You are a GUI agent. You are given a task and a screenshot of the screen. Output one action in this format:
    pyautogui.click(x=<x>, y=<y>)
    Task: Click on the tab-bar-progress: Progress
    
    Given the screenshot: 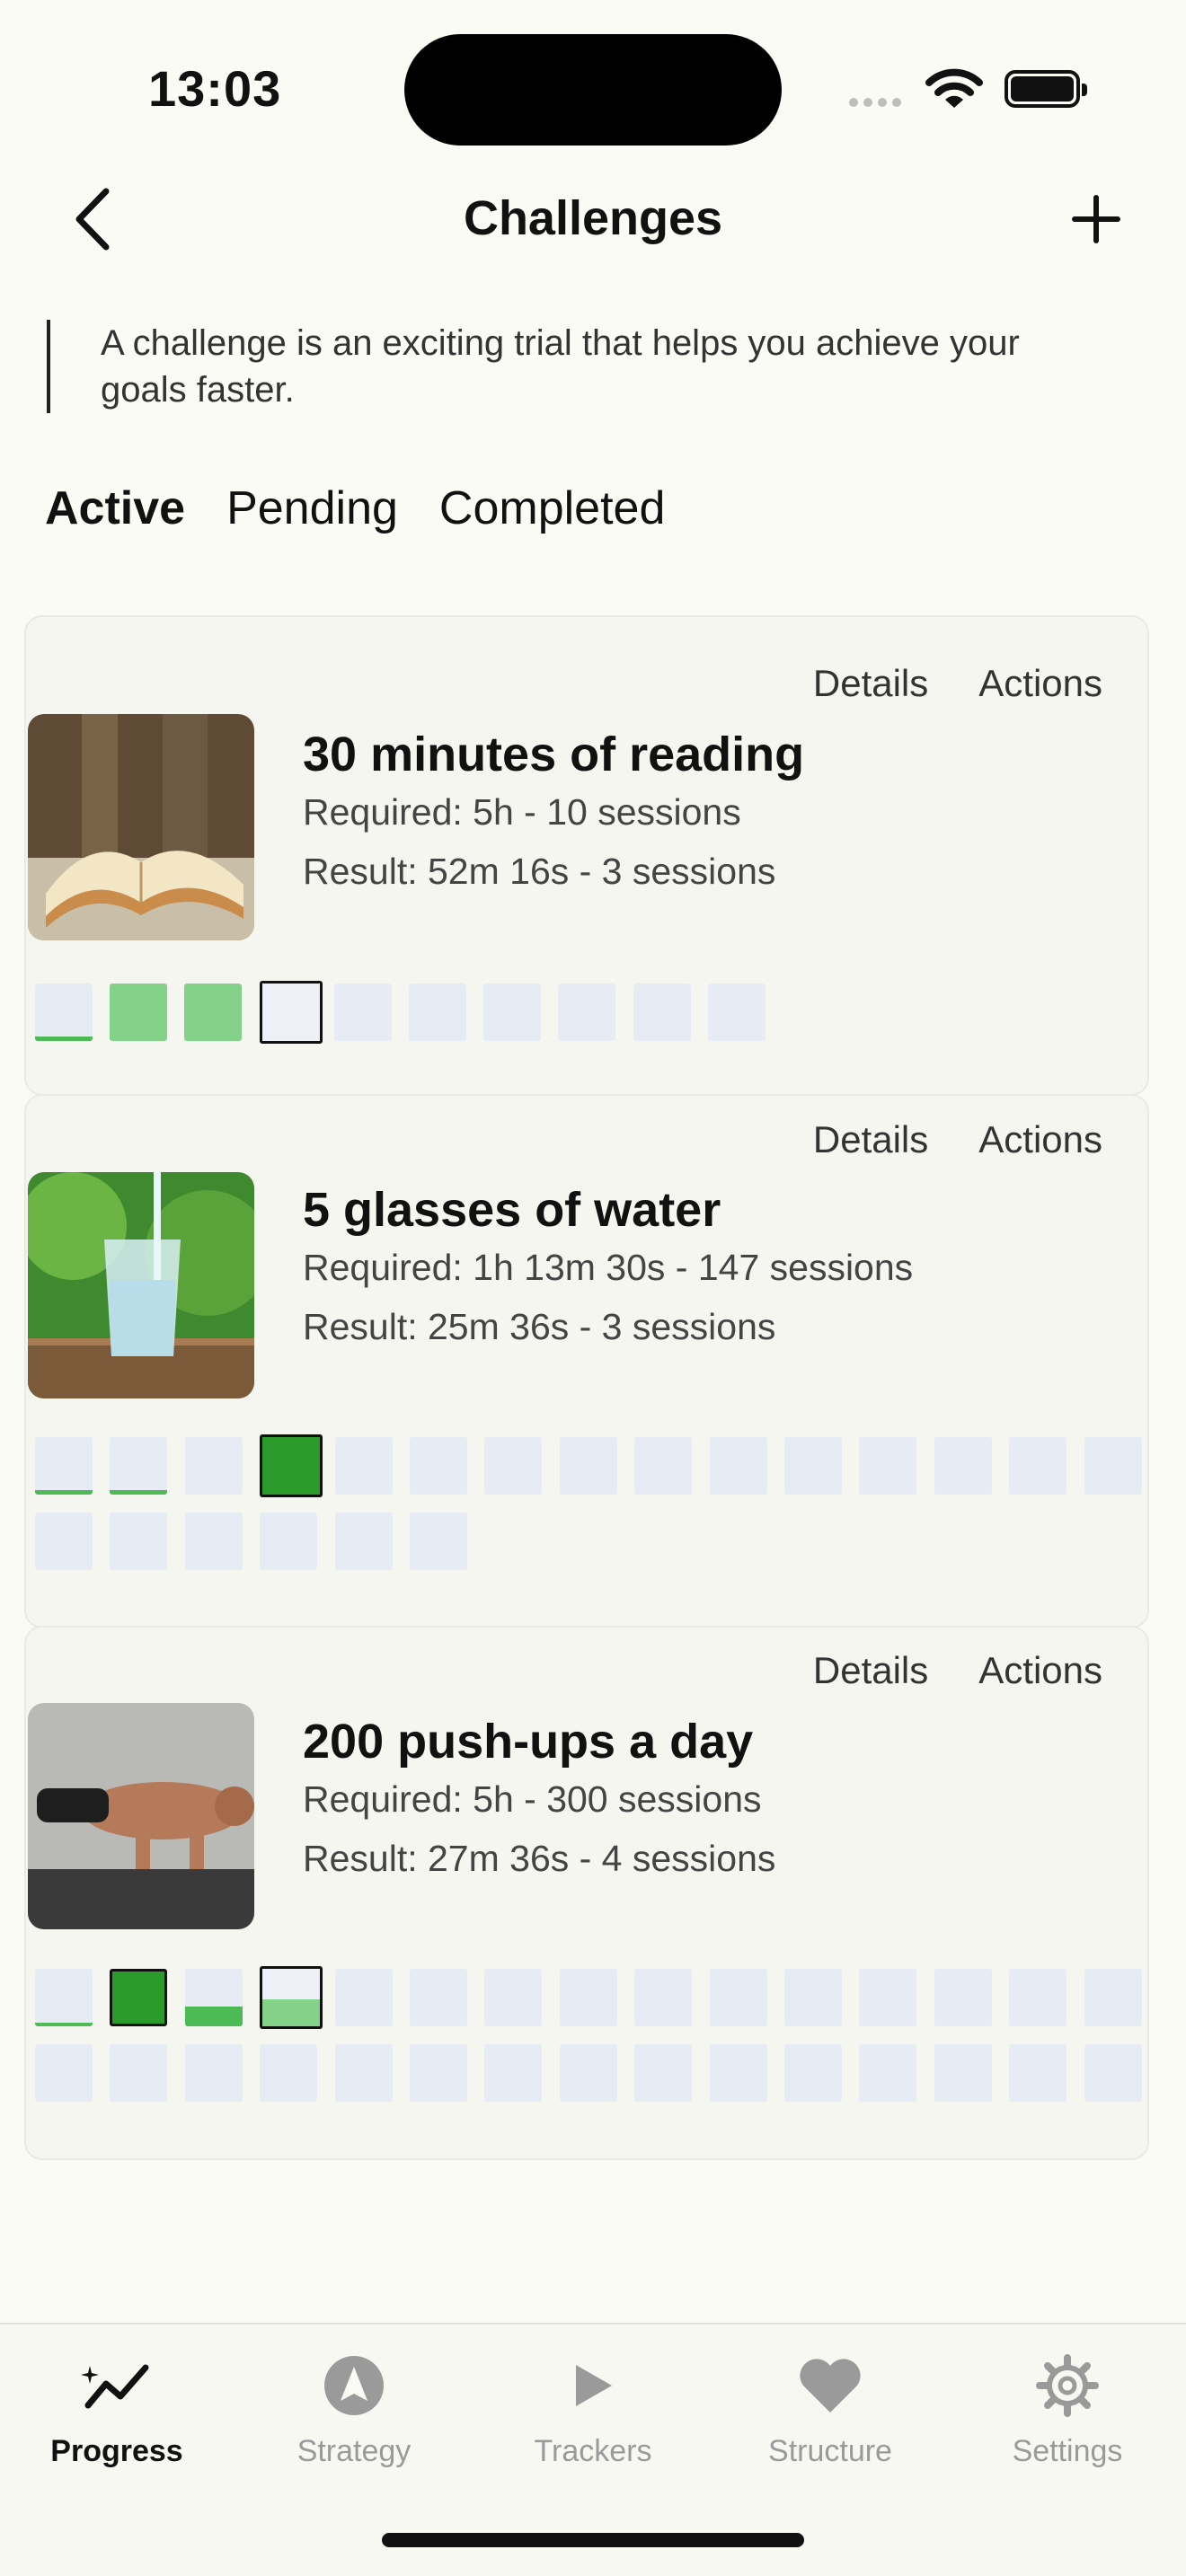 What is the action you would take?
    pyautogui.click(x=117, y=2406)
    